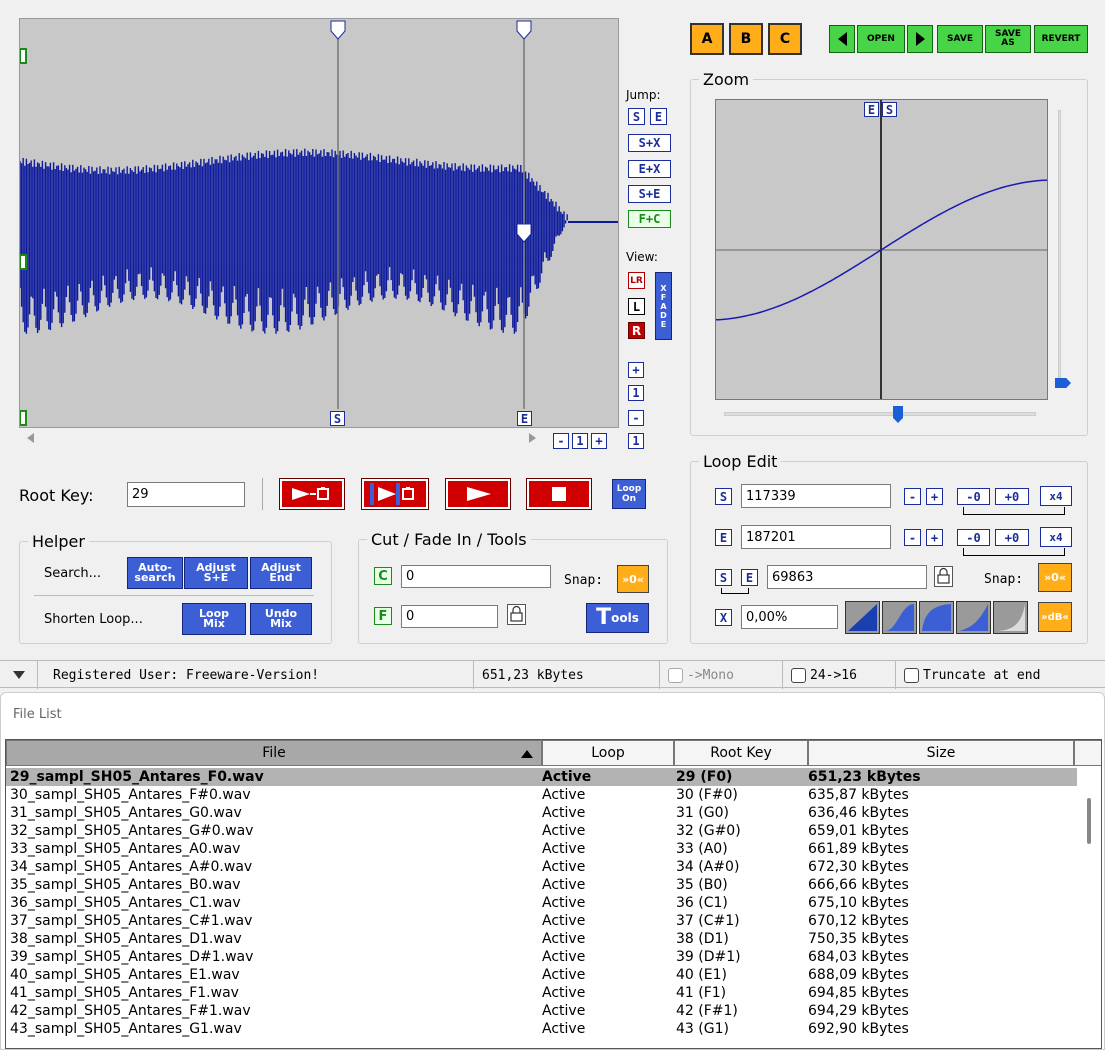 This screenshot has height=1050, width=1105. What do you see at coordinates (1008, 39) in the screenshot?
I see `save-as-button: SAVE AS` at bounding box center [1008, 39].